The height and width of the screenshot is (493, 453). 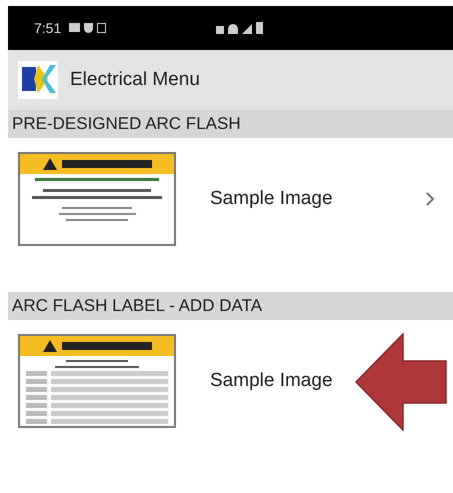 I want to click on app-bar-title: Electrical Menu, so click(x=135, y=80).